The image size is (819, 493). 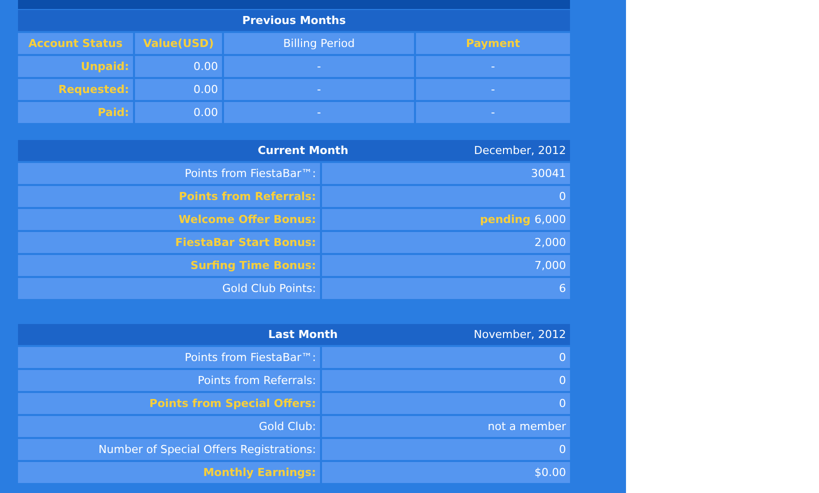 What do you see at coordinates (75, 43) in the screenshot?
I see `column-header: Account Status` at bounding box center [75, 43].